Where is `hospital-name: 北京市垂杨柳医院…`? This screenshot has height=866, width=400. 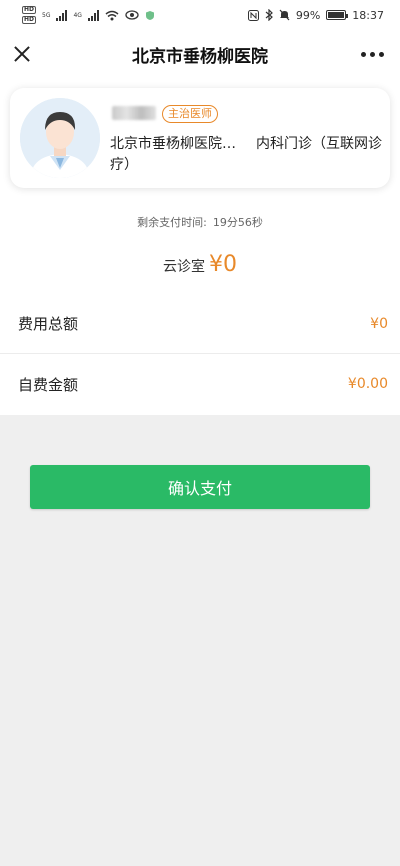
hospital-name: 北京市垂杨柳医院… is located at coordinates (173, 144).